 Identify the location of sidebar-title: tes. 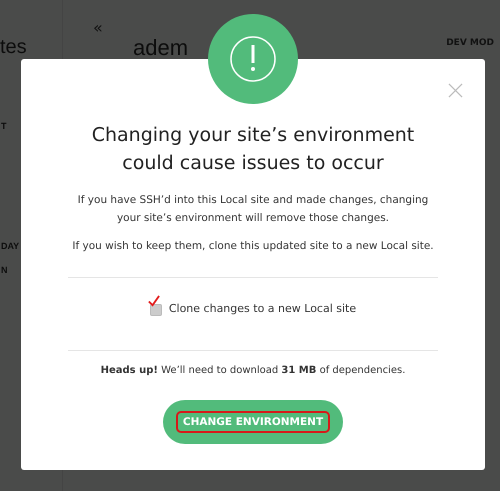
(13, 47).